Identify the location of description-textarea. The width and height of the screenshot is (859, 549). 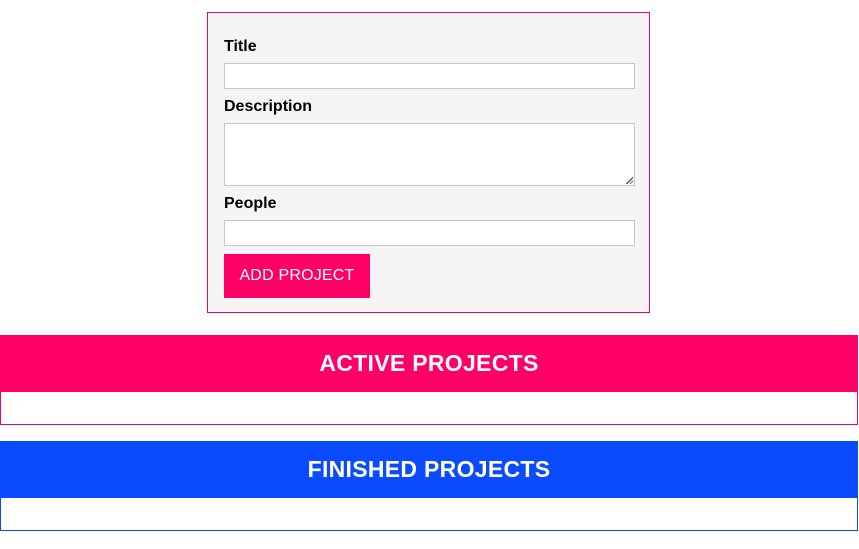
(429, 154).